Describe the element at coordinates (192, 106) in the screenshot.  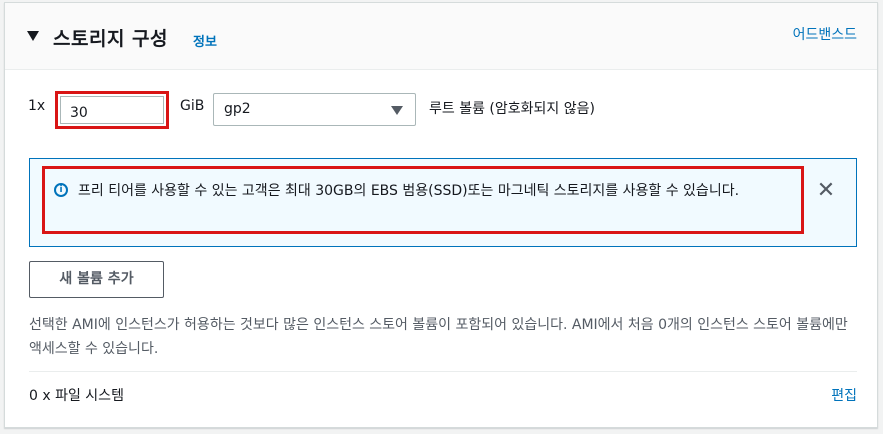
I see `size-unit: GiB` at that location.